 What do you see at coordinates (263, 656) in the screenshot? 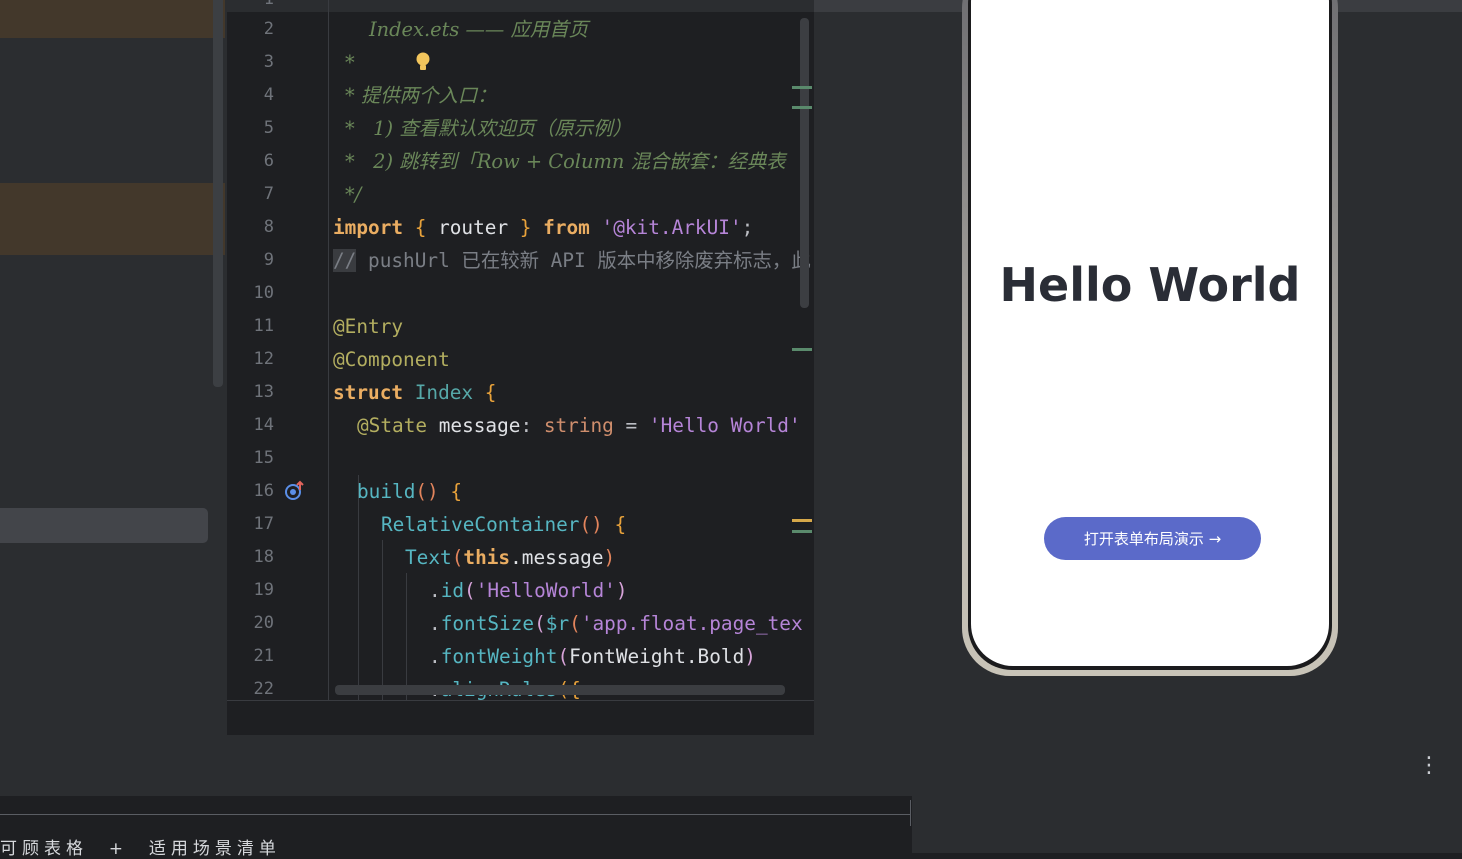
I see `line-number: 21` at bounding box center [263, 656].